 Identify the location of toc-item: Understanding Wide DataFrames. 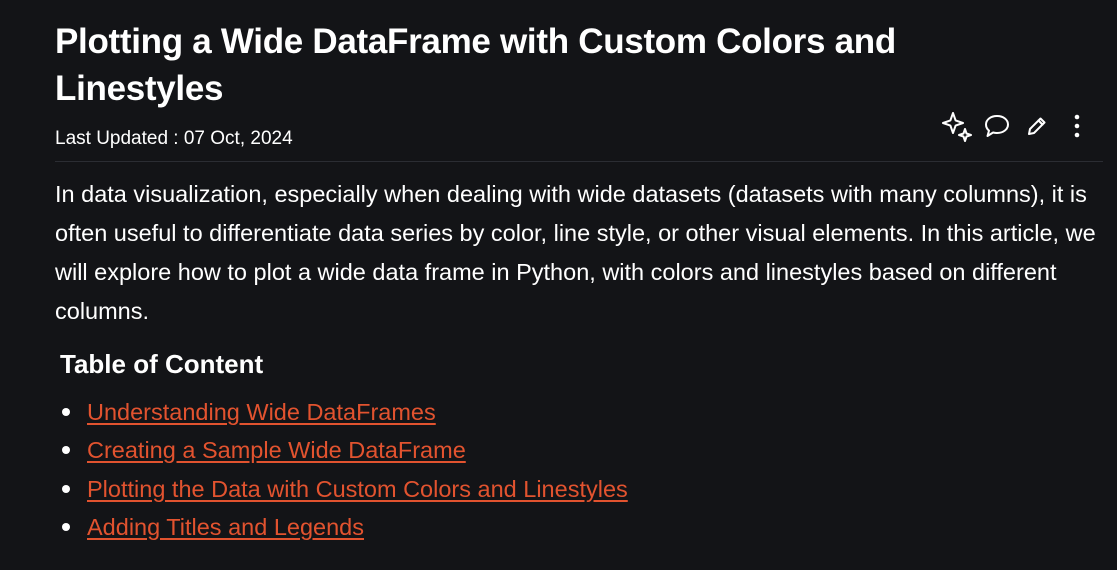
(343, 412).